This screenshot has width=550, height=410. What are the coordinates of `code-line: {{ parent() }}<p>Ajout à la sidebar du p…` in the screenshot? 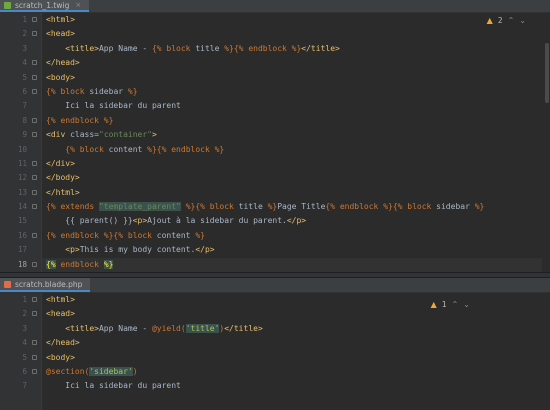 It's located at (296, 221).